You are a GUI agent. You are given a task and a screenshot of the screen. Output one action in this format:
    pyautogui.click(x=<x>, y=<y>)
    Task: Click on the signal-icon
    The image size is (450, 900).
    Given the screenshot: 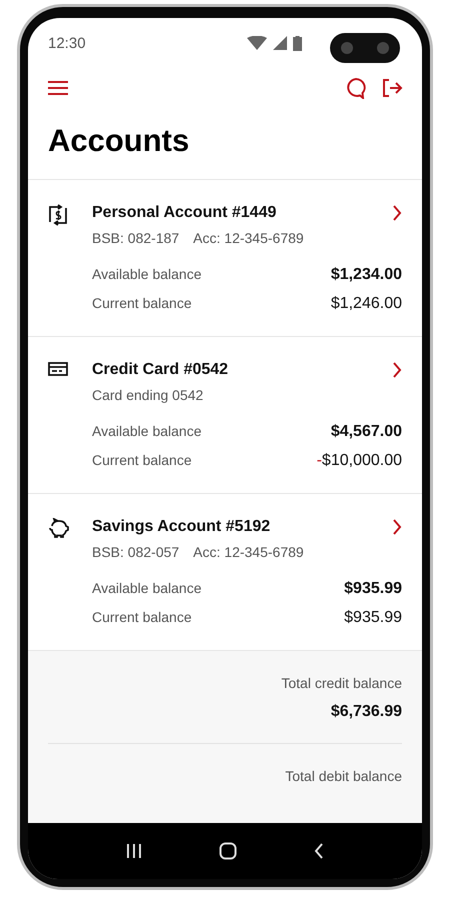 What is the action you would take?
    pyautogui.click(x=280, y=43)
    